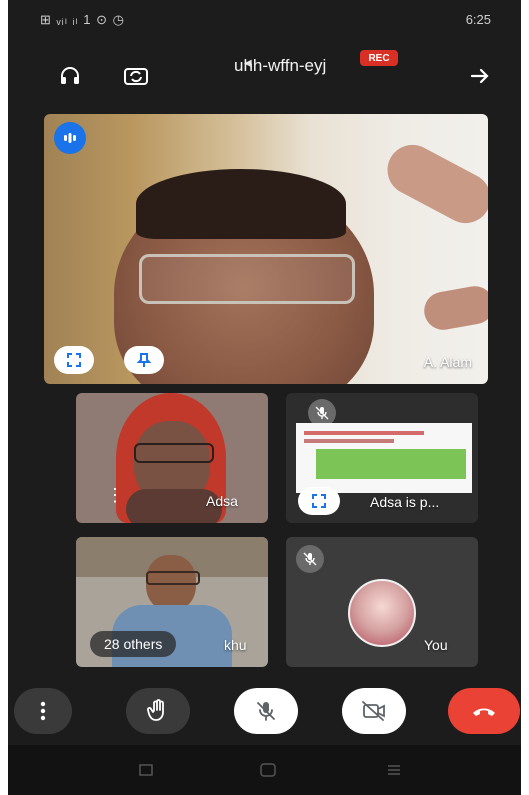  I want to click on system-nav-bar, so click(264, 770).